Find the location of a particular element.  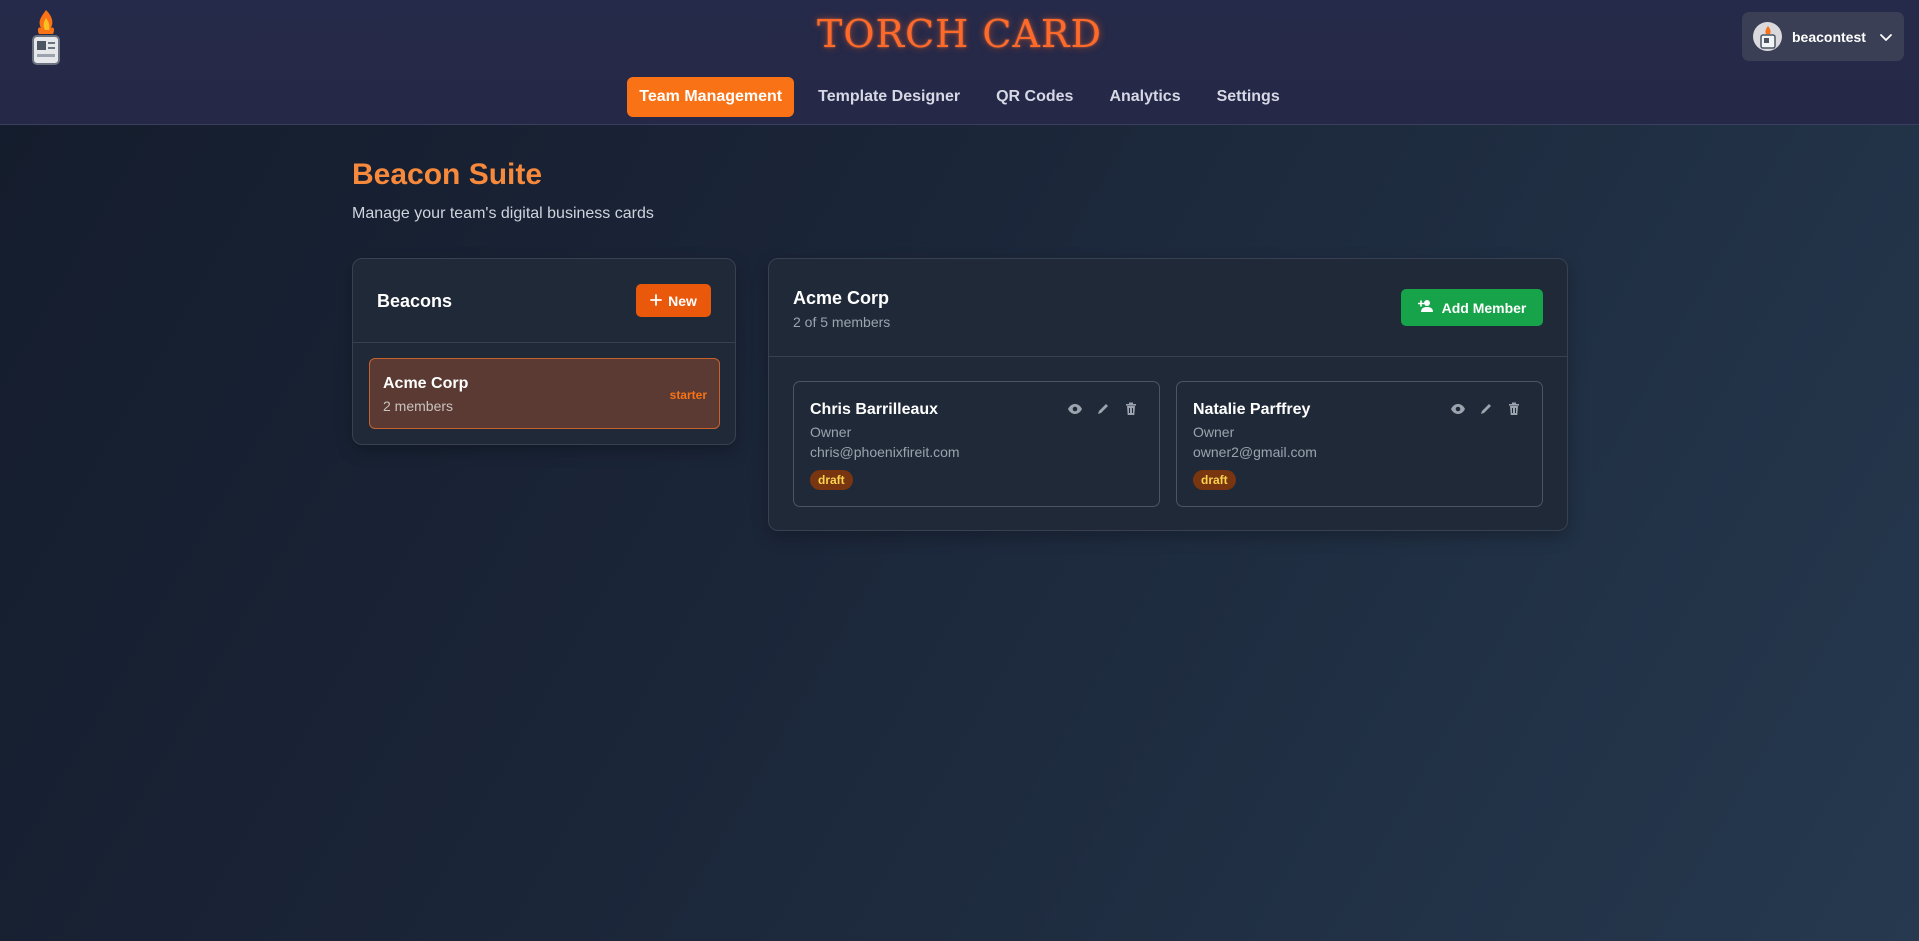

tab-qr-codes: QR Codes is located at coordinates (1034, 97).